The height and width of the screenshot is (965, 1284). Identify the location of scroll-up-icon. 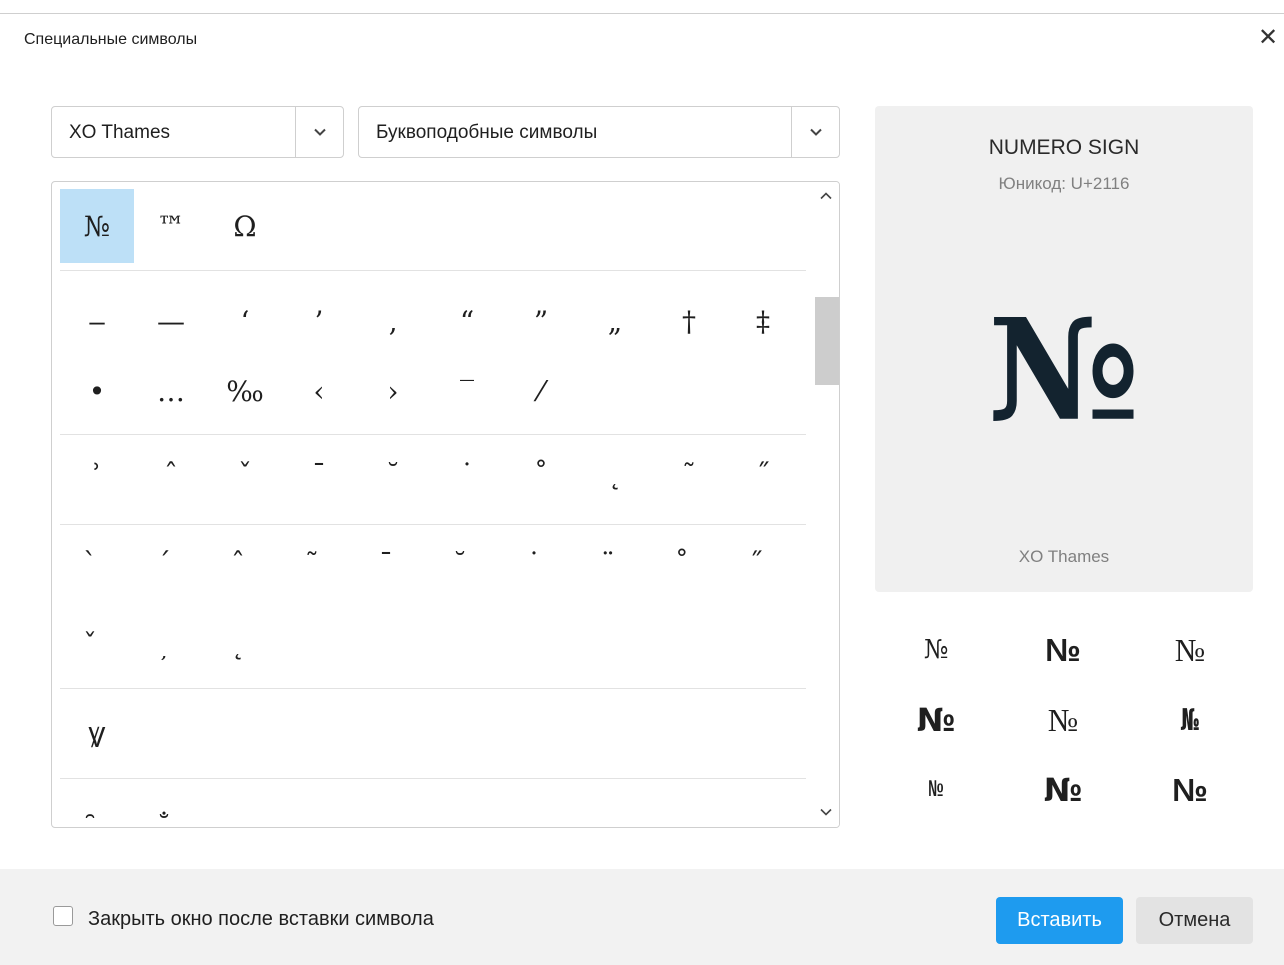
(826, 196).